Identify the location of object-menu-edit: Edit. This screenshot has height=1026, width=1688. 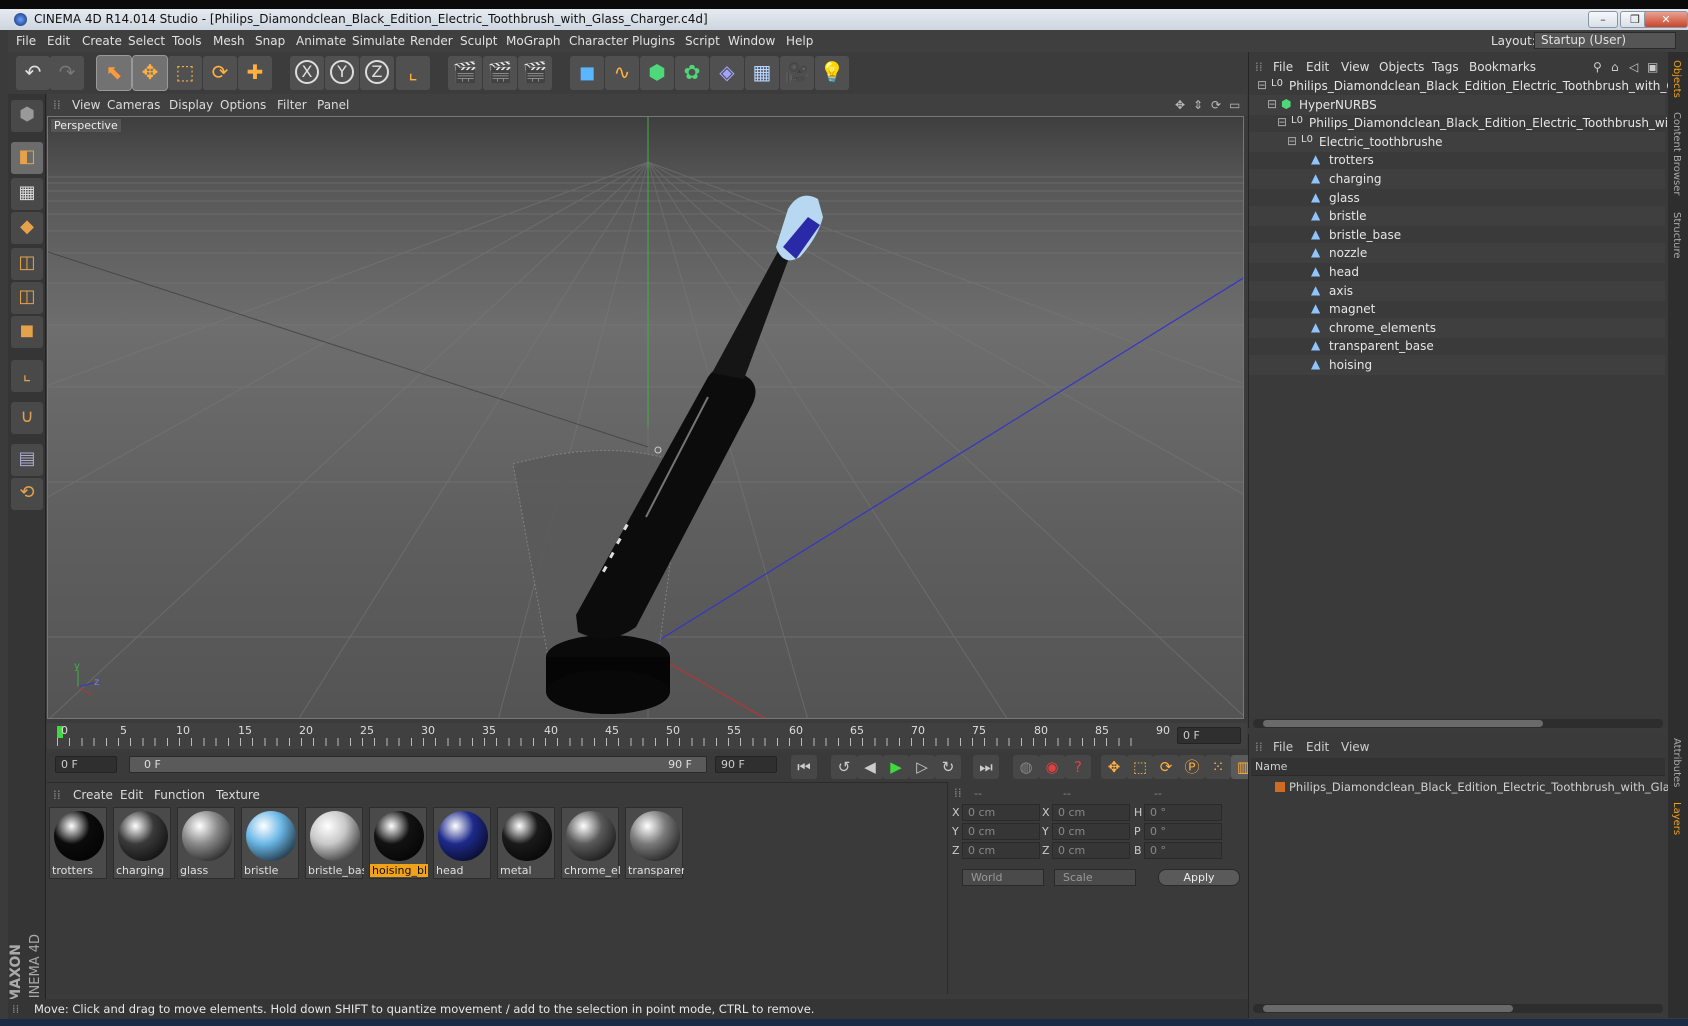
(1317, 67).